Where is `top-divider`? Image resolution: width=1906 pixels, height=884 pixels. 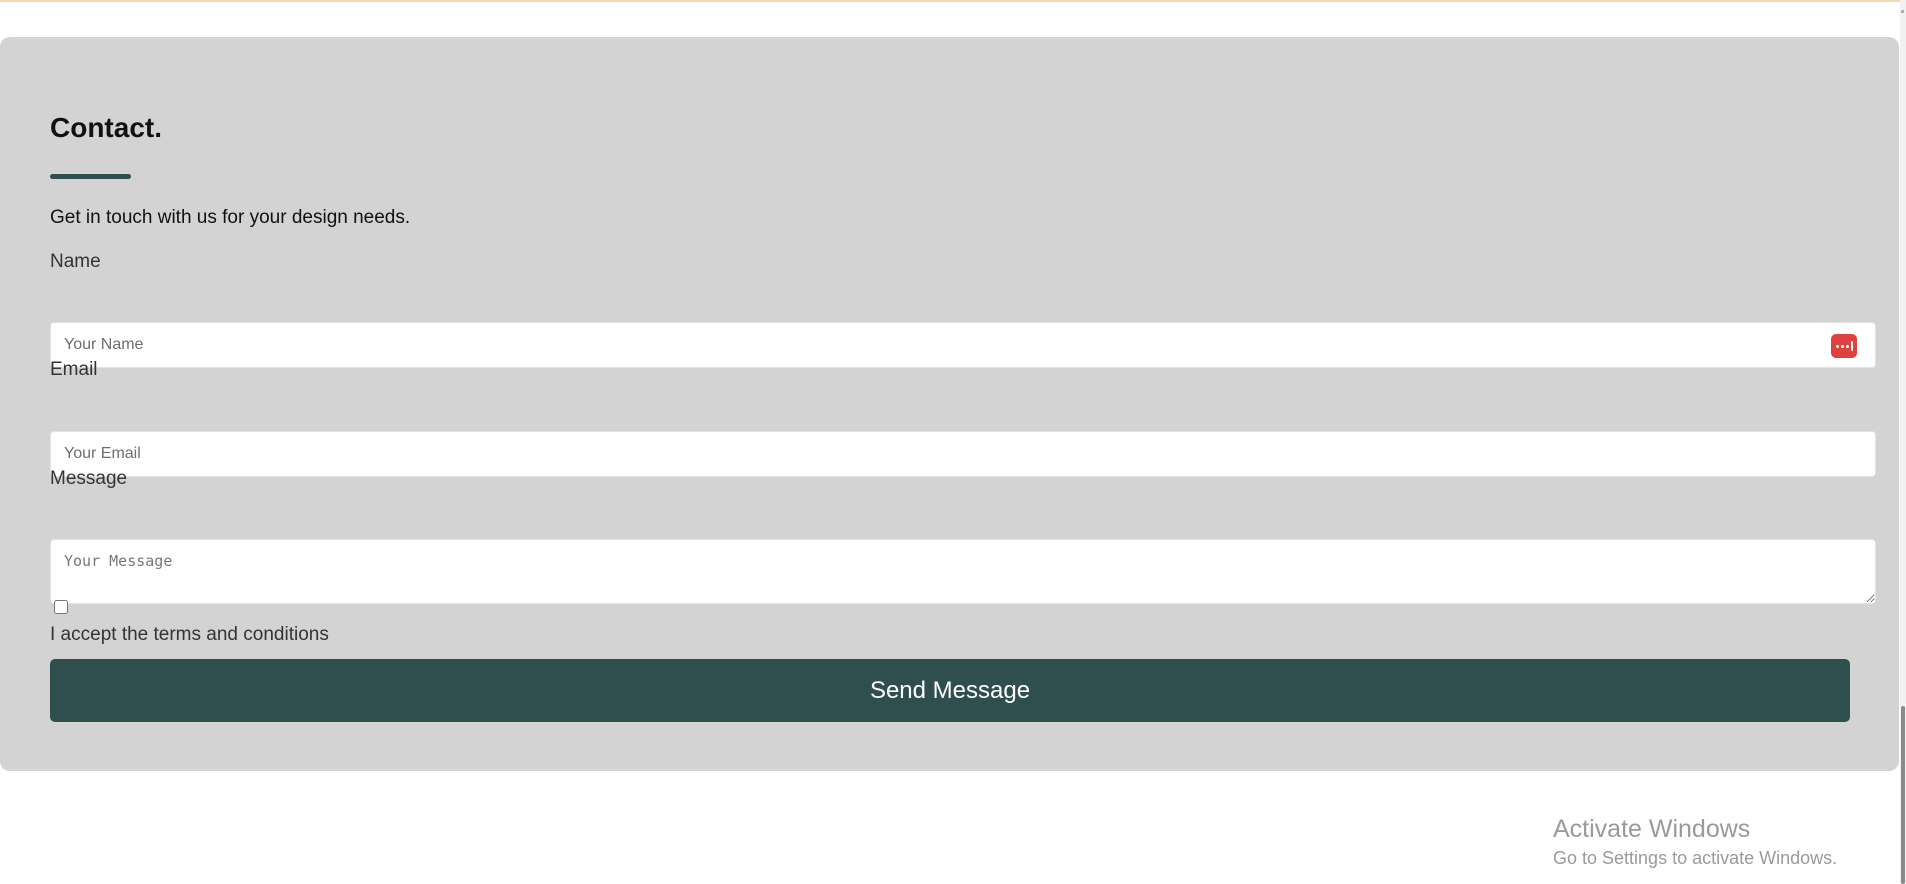
top-divider is located at coordinates (953, 1).